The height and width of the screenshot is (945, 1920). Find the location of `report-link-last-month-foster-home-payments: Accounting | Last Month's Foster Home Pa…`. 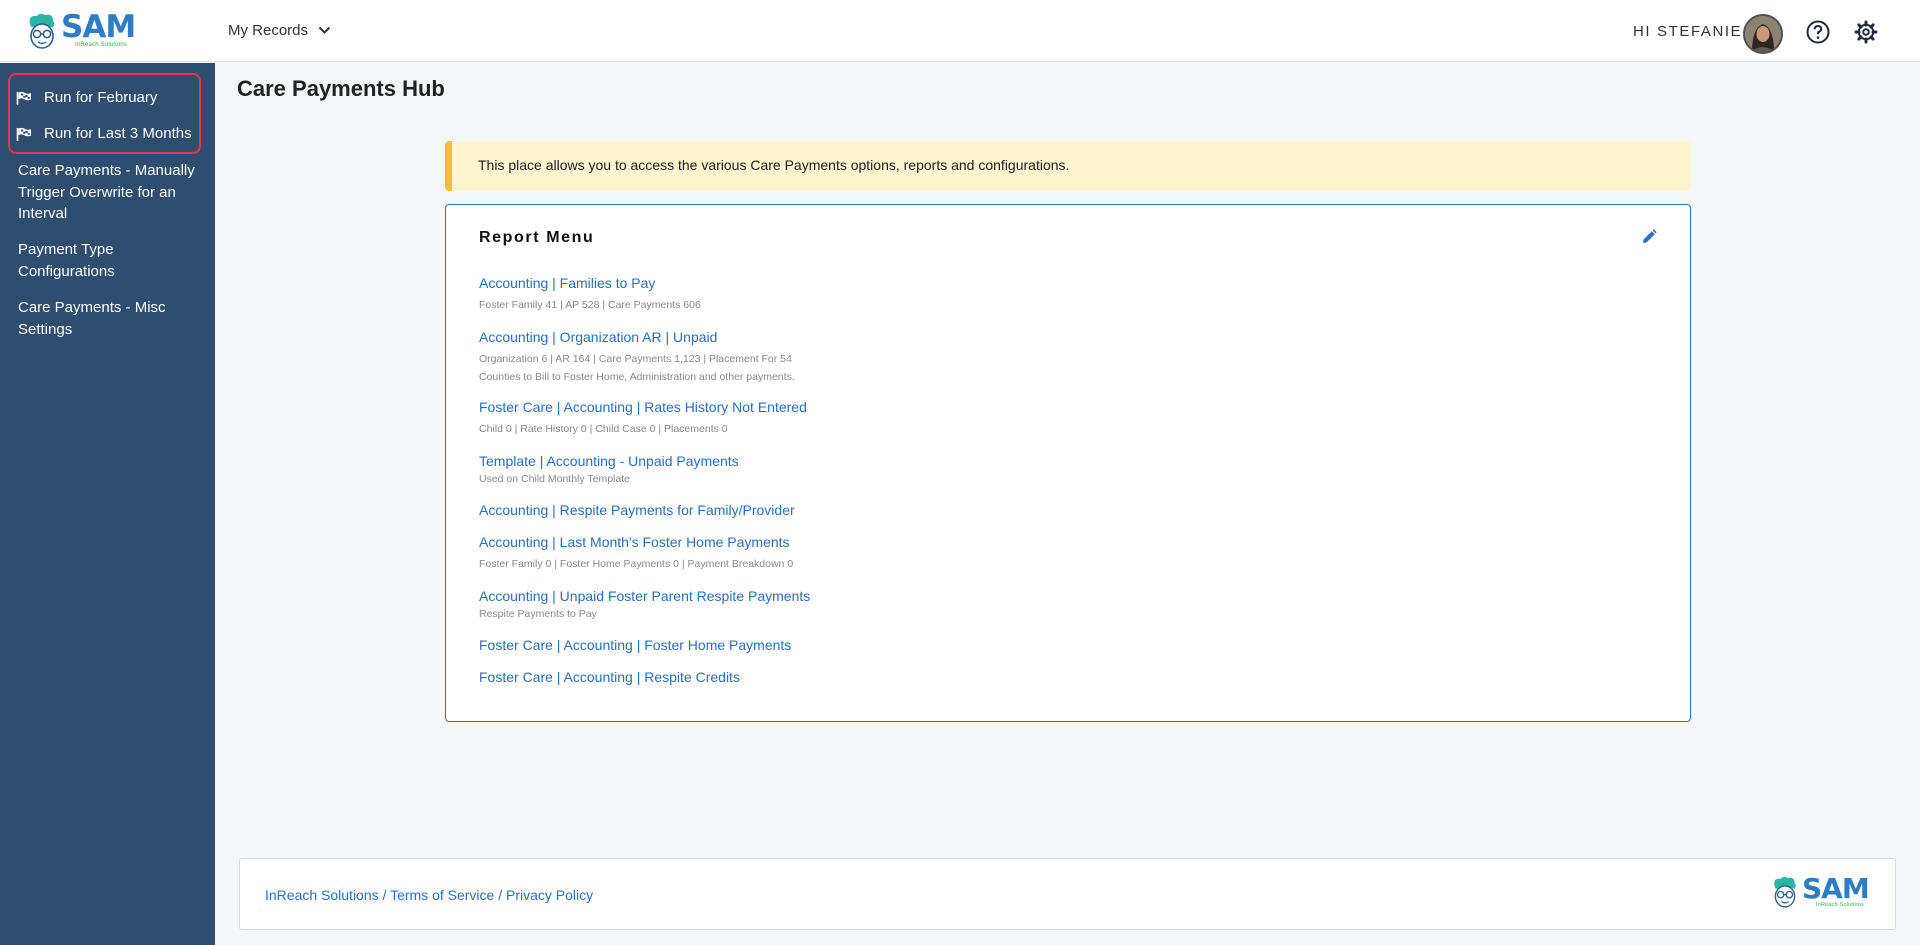

report-link-last-month-foster-home-payments: Accounting | Last Month's Foster Home Pa… is located at coordinates (634, 542).